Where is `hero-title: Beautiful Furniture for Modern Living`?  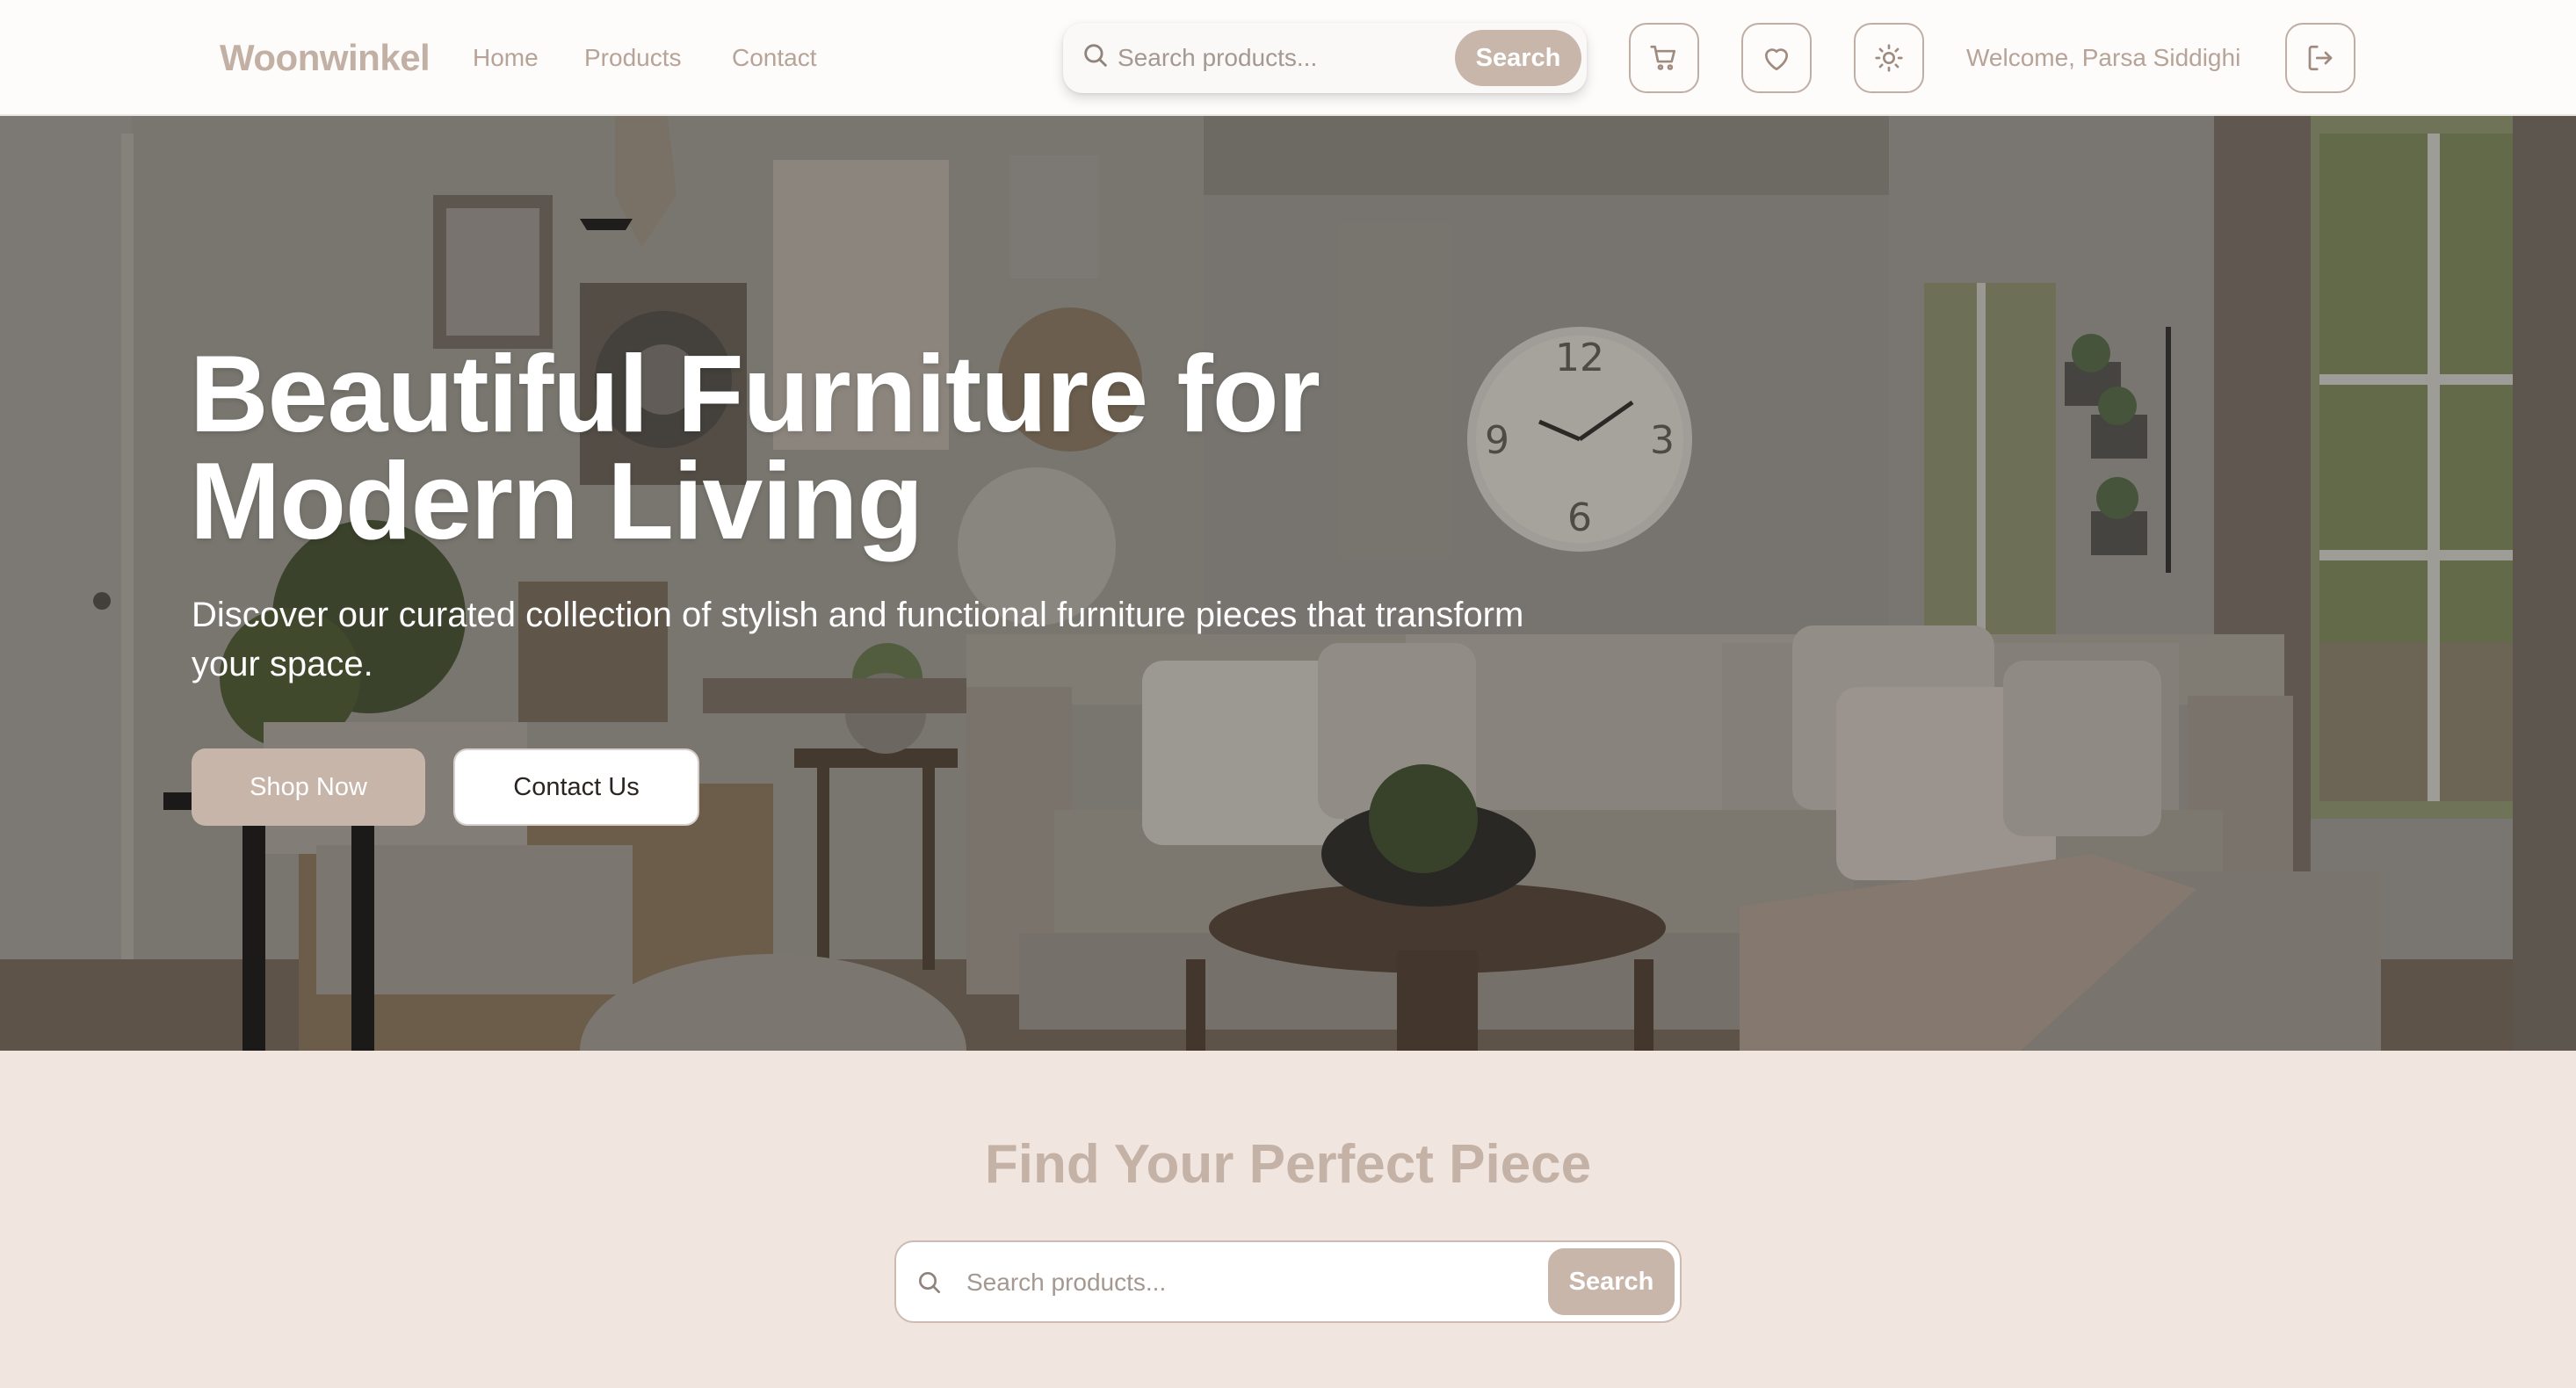 hero-title: Beautiful Furniture for Modern Living is located at coordinates (849, 448).